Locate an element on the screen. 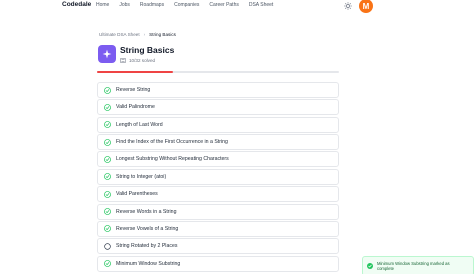 The image size is (474, 274). problem-item: Length of Last Word is located at coordinates (218, 124).